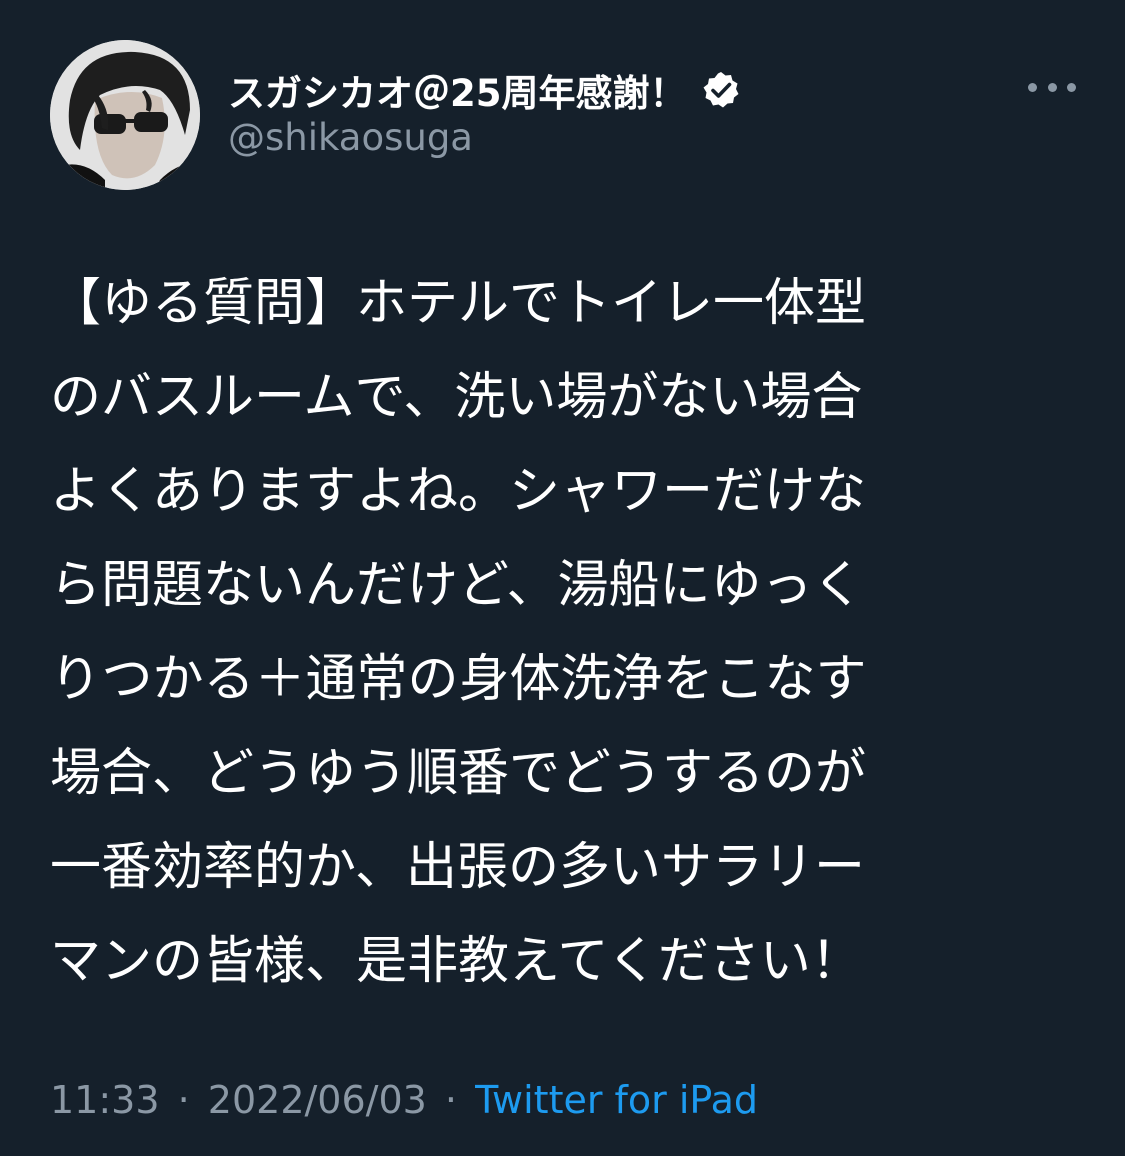  What do you see at coordinates (458, 679) in the screenshot?
I see `tweet-text-line: りつかる＋通常の身体洗浄をこなす` at bounding box center [458, 679].